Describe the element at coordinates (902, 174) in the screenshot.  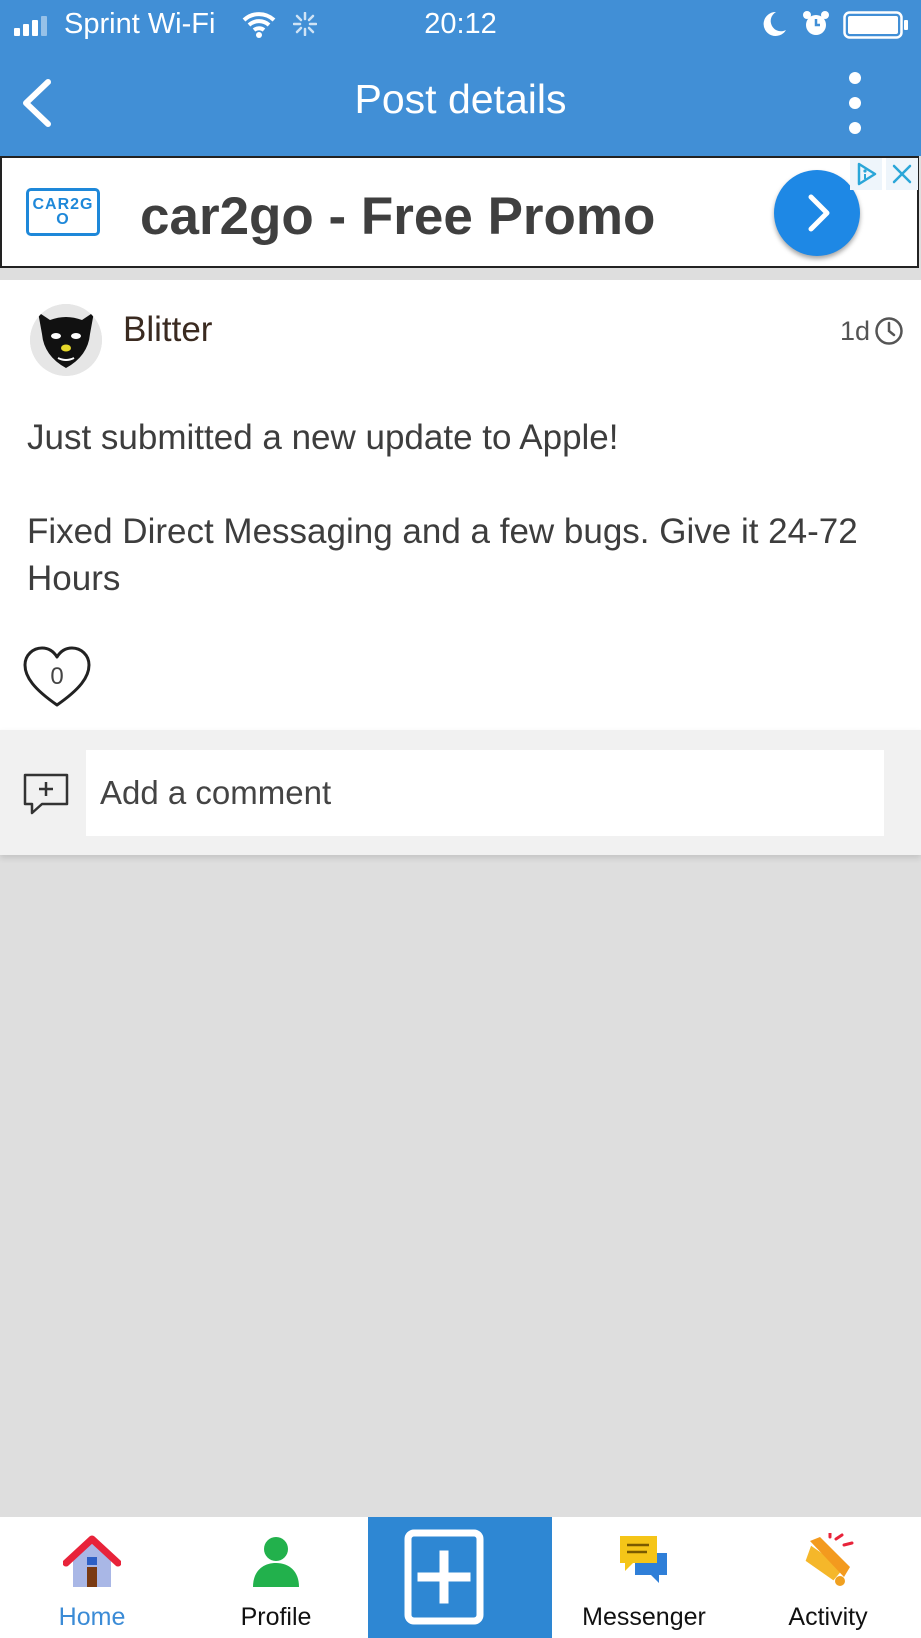
I see `ad-close-icon` at that location.